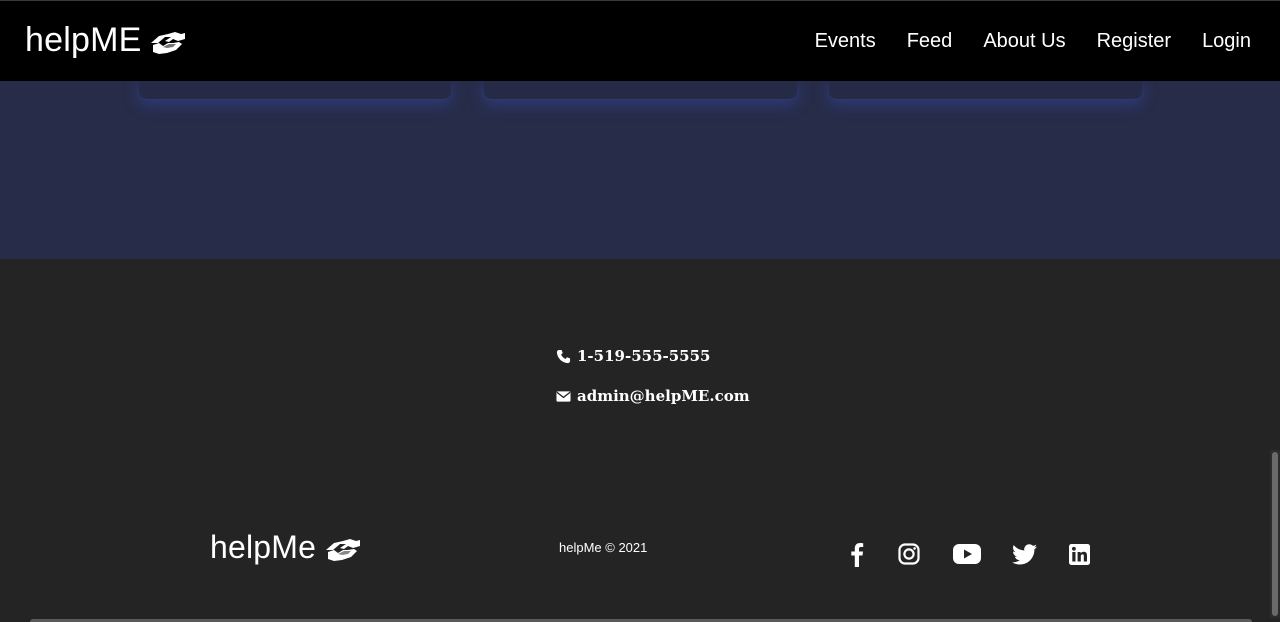  I want to click on nav-register-link: Register, so click(1134, 41).